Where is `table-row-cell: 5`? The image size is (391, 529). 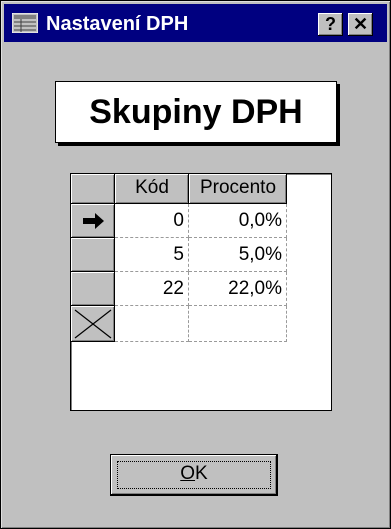
table-row-cell: 5 is located at coordinates (152, 255).